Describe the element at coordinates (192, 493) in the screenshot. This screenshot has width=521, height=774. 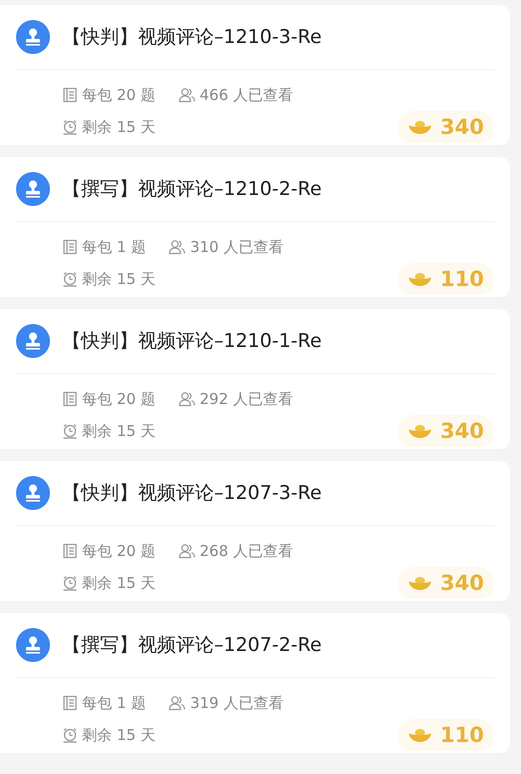
I see `task-title: 【快判】视频评论–1207-3-Re` at that location.